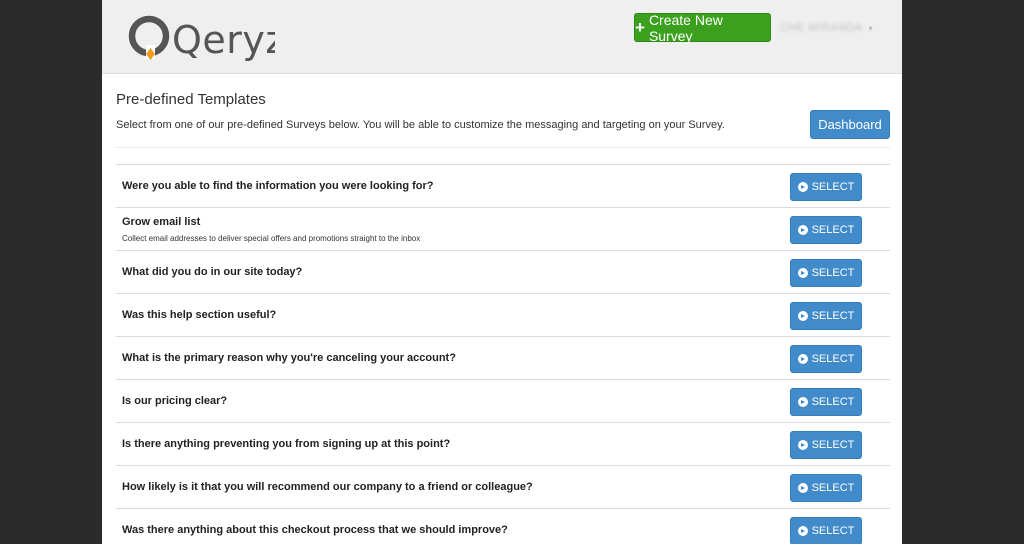 The image size is (1024, 544). Describe the element at coordinates (502, 37) in the screenshot. I see `header-bar: Qeryz + Create New Survey CHE MIRANDA ▾` at that location.